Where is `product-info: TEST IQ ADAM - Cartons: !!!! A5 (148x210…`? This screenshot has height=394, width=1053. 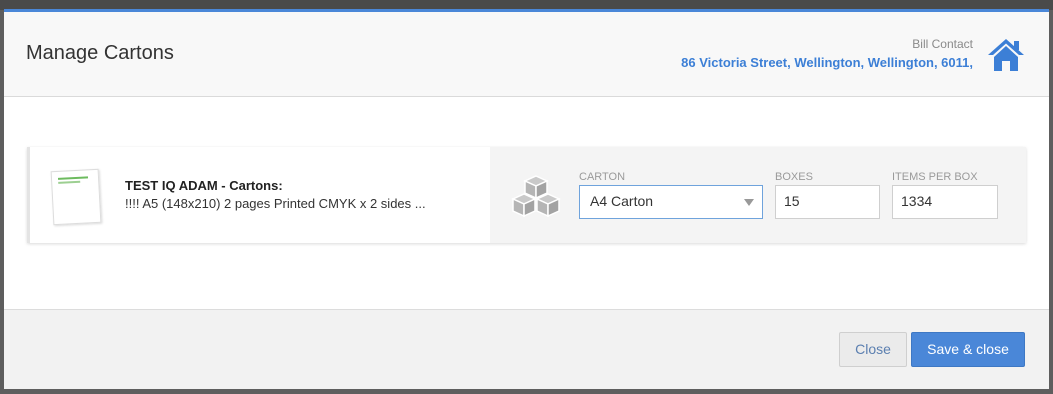 product-info: TEST IQ ADAM - Cartons: !!!! A5 (148x210… is located at coordinates (260, 195).